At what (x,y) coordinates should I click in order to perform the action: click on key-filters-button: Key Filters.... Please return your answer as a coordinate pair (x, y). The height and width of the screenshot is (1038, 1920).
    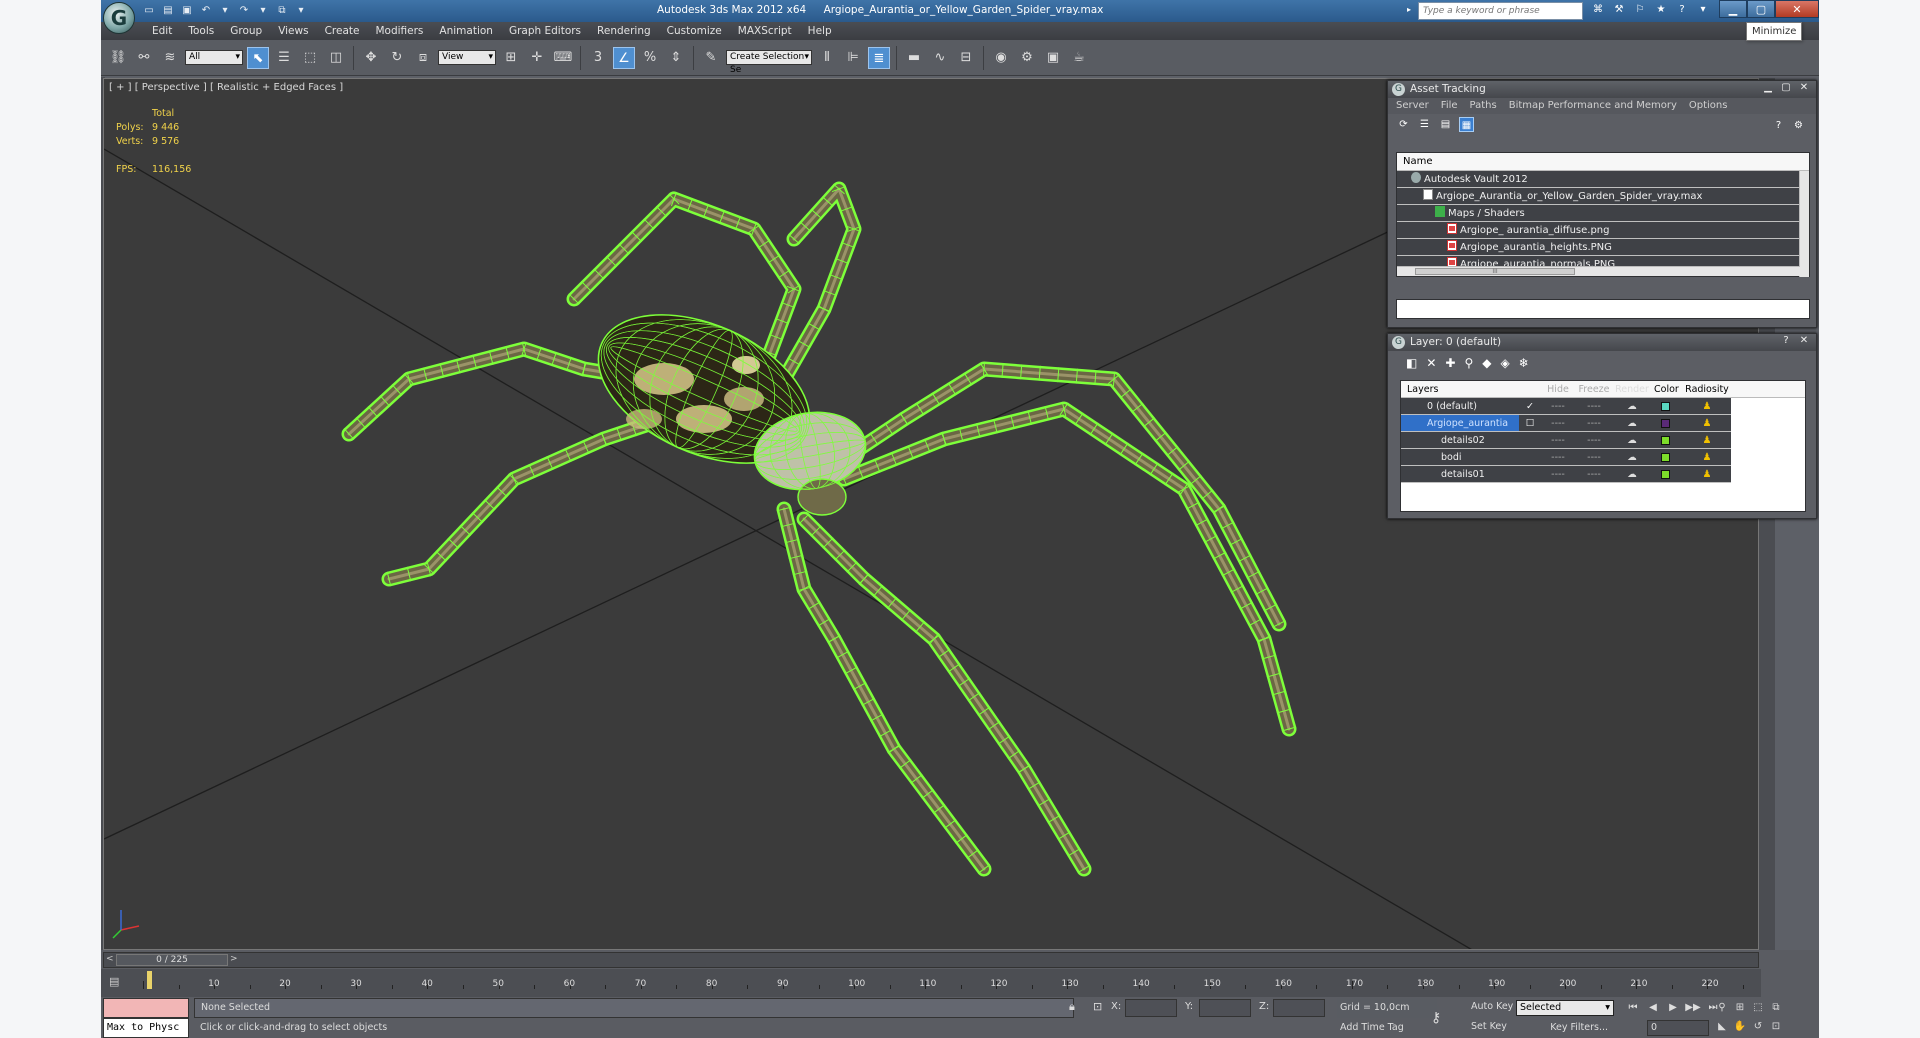
    Looking at the image, I should click on (1570, 1028).